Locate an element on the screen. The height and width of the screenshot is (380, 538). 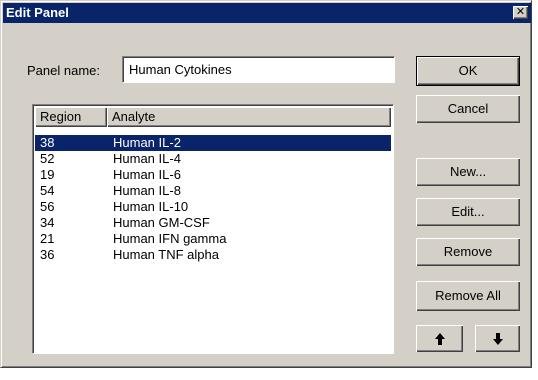
list-row: 56 Human IL-10 is located at coordinates (213, 207).